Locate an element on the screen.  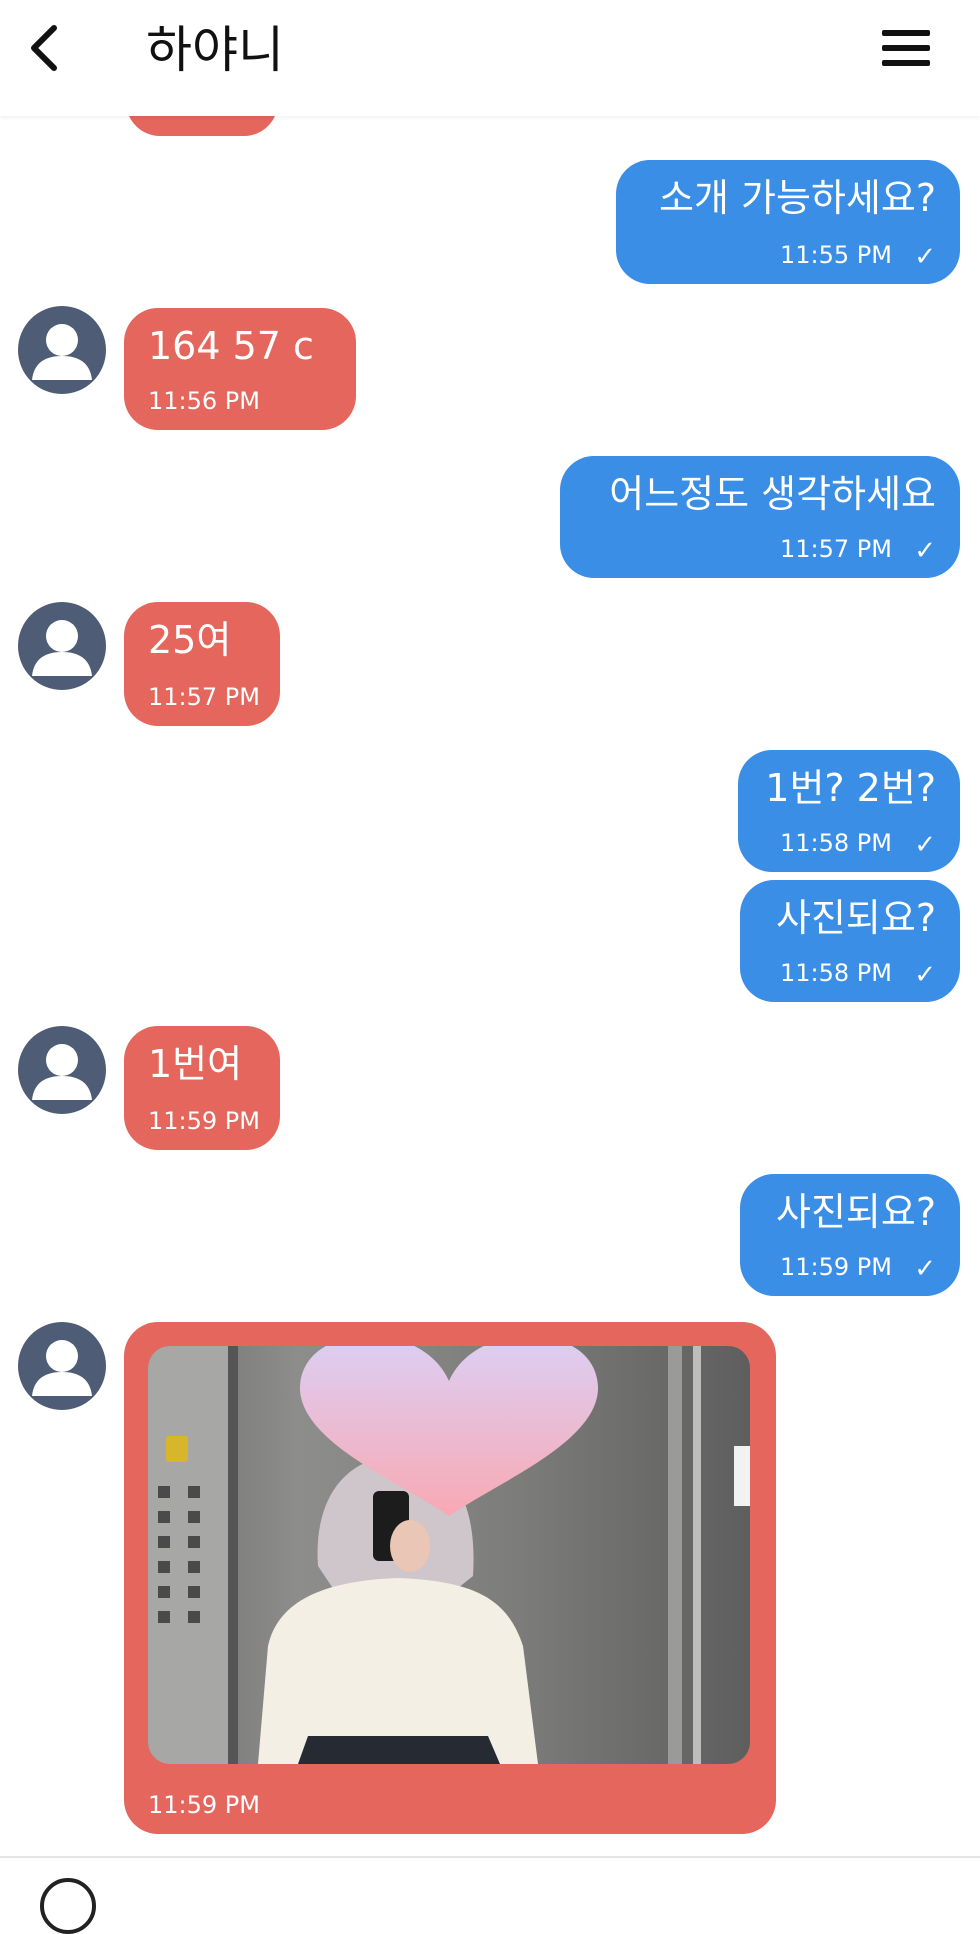
shared-photo is located at coordinates (449, 1555).